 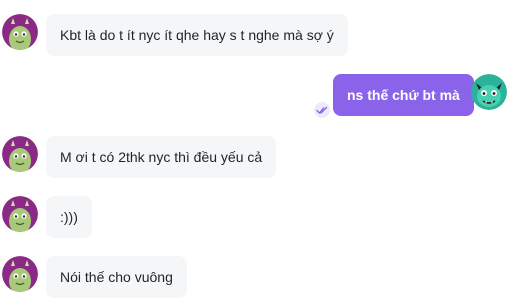 What do you see at coordinates (322, 110) in the screenshot?
I see `double-check-icon` at bounding box center [322, 110].